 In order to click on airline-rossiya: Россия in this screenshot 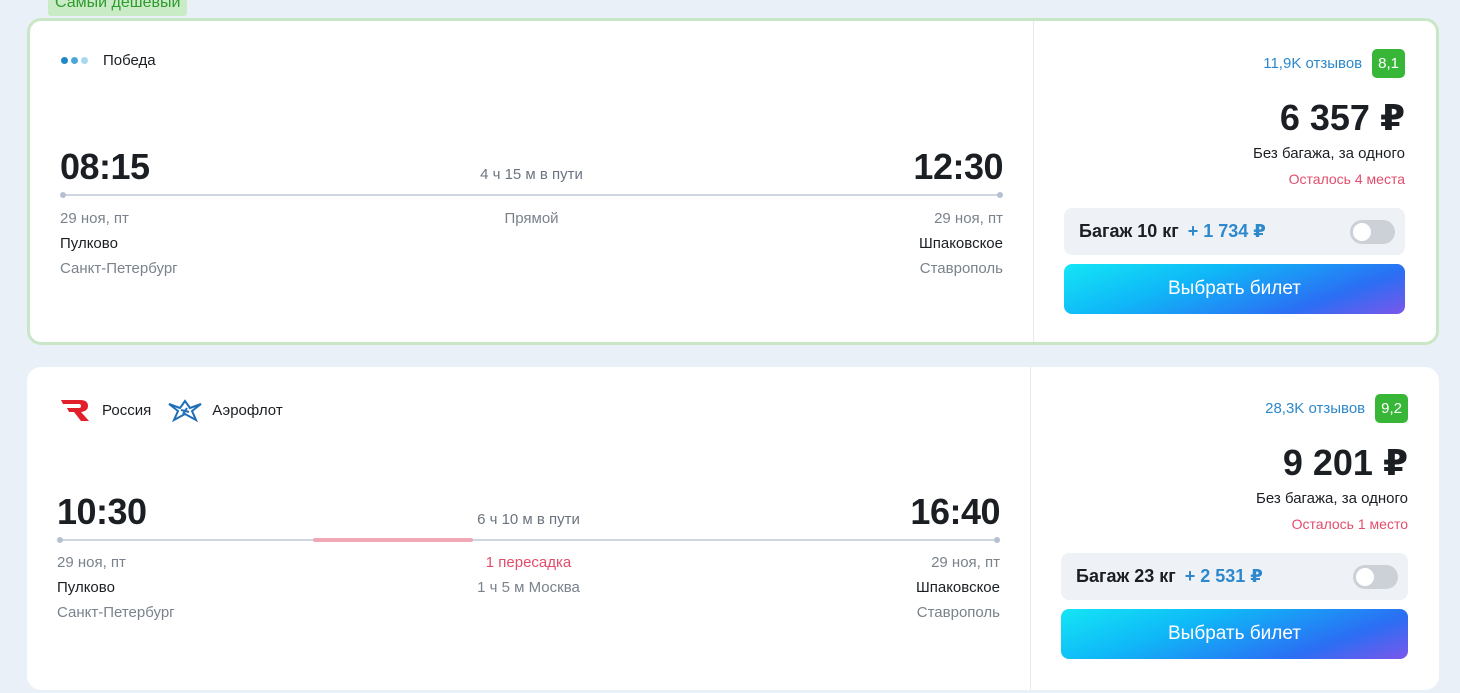, I will do `click(104, 410)`.